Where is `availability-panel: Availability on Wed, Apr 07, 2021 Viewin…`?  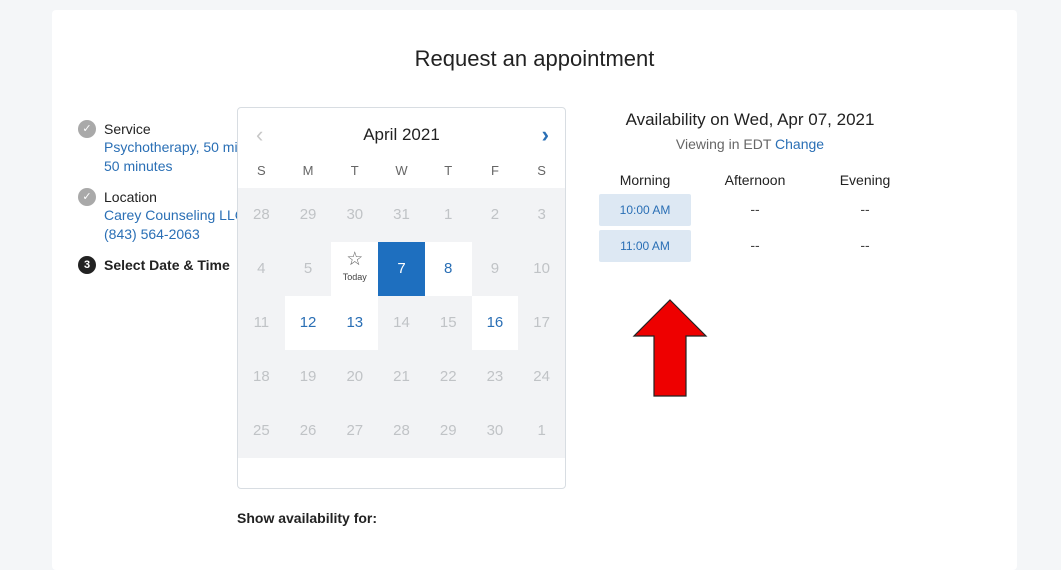
availability-panel: Availability on Wed, Apr 07, 2021 Viewin… is located at coordinates (750, 188).